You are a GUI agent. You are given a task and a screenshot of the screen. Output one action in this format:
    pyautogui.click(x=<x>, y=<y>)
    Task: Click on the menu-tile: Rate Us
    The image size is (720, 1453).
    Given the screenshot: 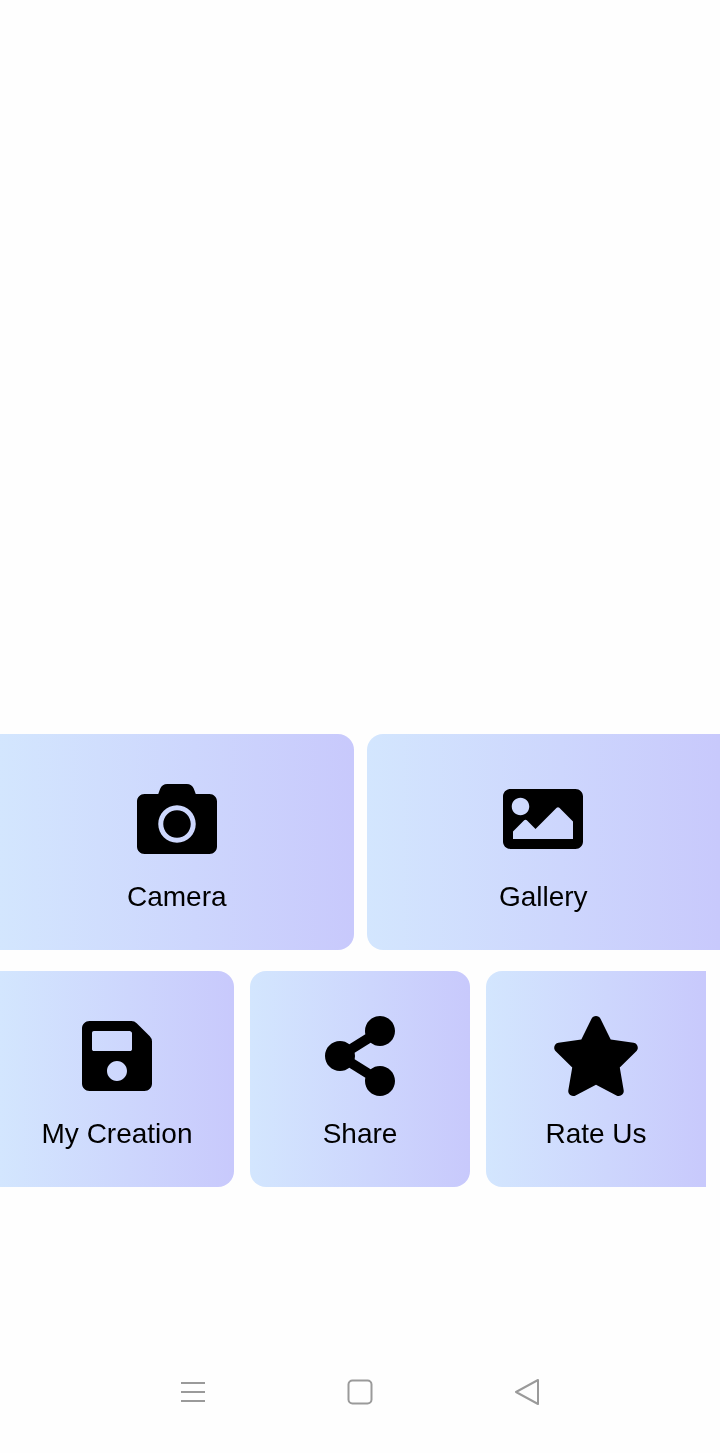 What is the action you would take?
    pyautogui.click(x=596, y=1079)
    